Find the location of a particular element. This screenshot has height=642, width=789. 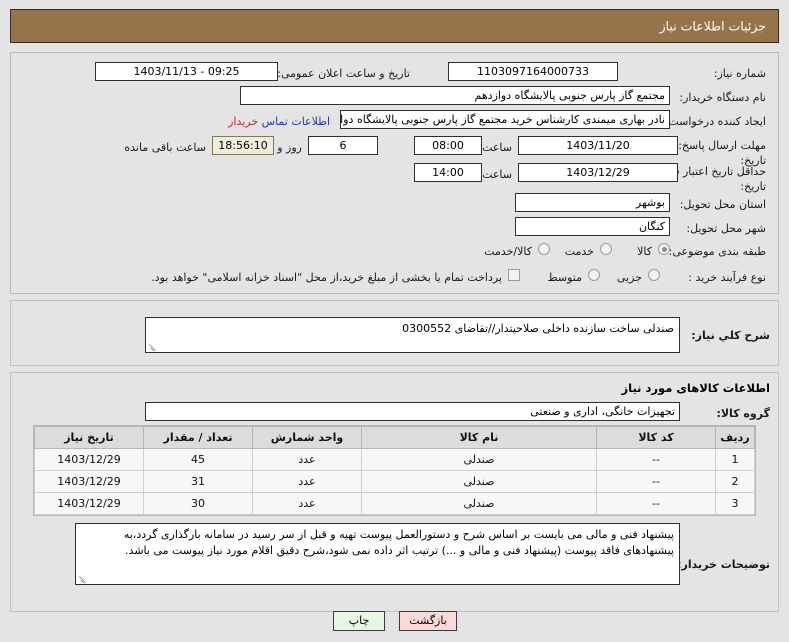

page-header: جزئیات اطلاعات نیاز is located at coordinates (394, 26).